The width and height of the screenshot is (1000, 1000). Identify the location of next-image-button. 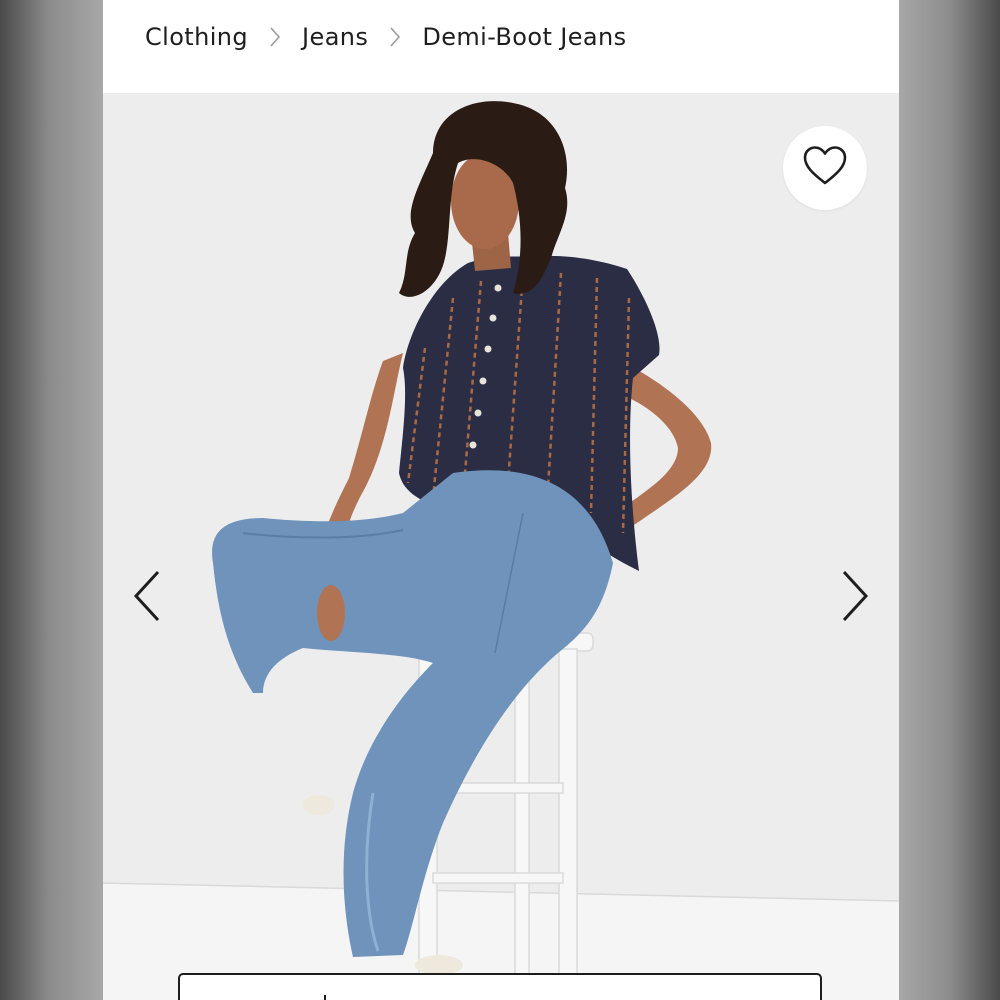
(855, 598).